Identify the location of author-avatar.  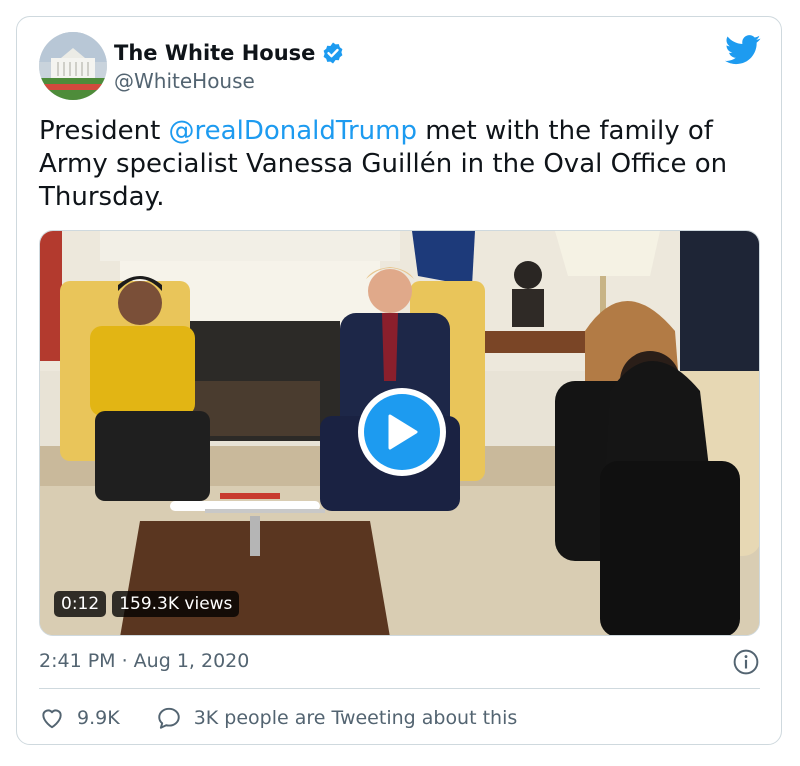
(73, 66).